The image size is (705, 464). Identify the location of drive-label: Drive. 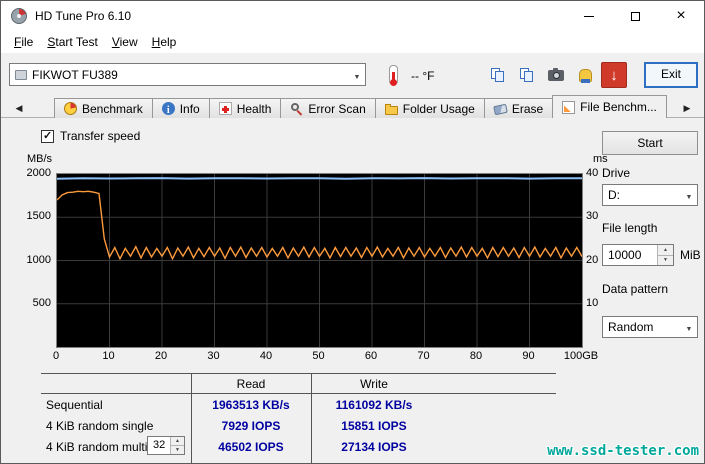
(616, 173).